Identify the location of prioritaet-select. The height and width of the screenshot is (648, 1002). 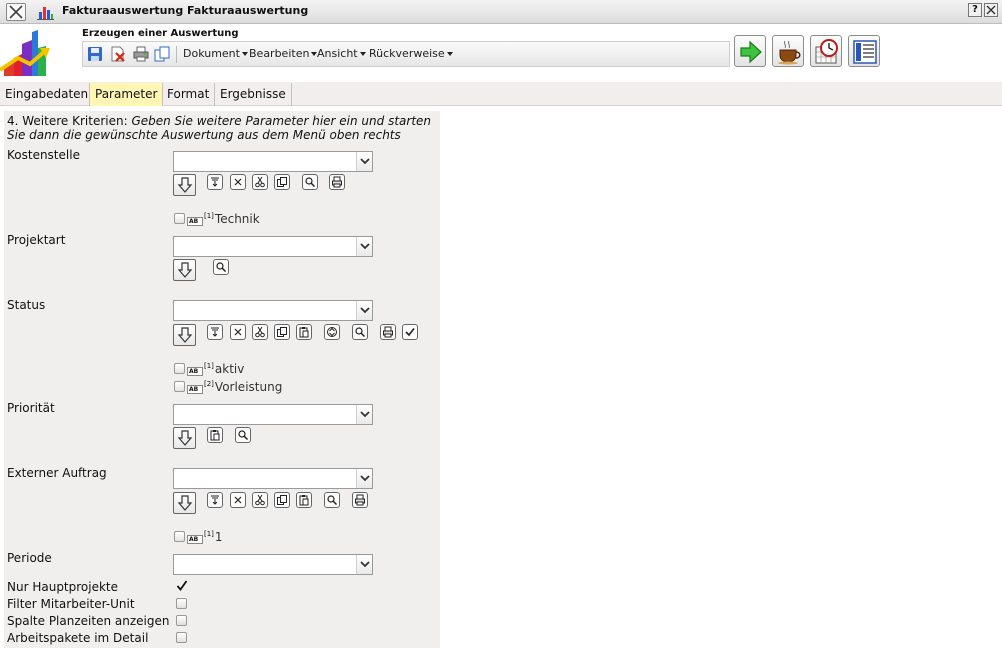
(273, 414).